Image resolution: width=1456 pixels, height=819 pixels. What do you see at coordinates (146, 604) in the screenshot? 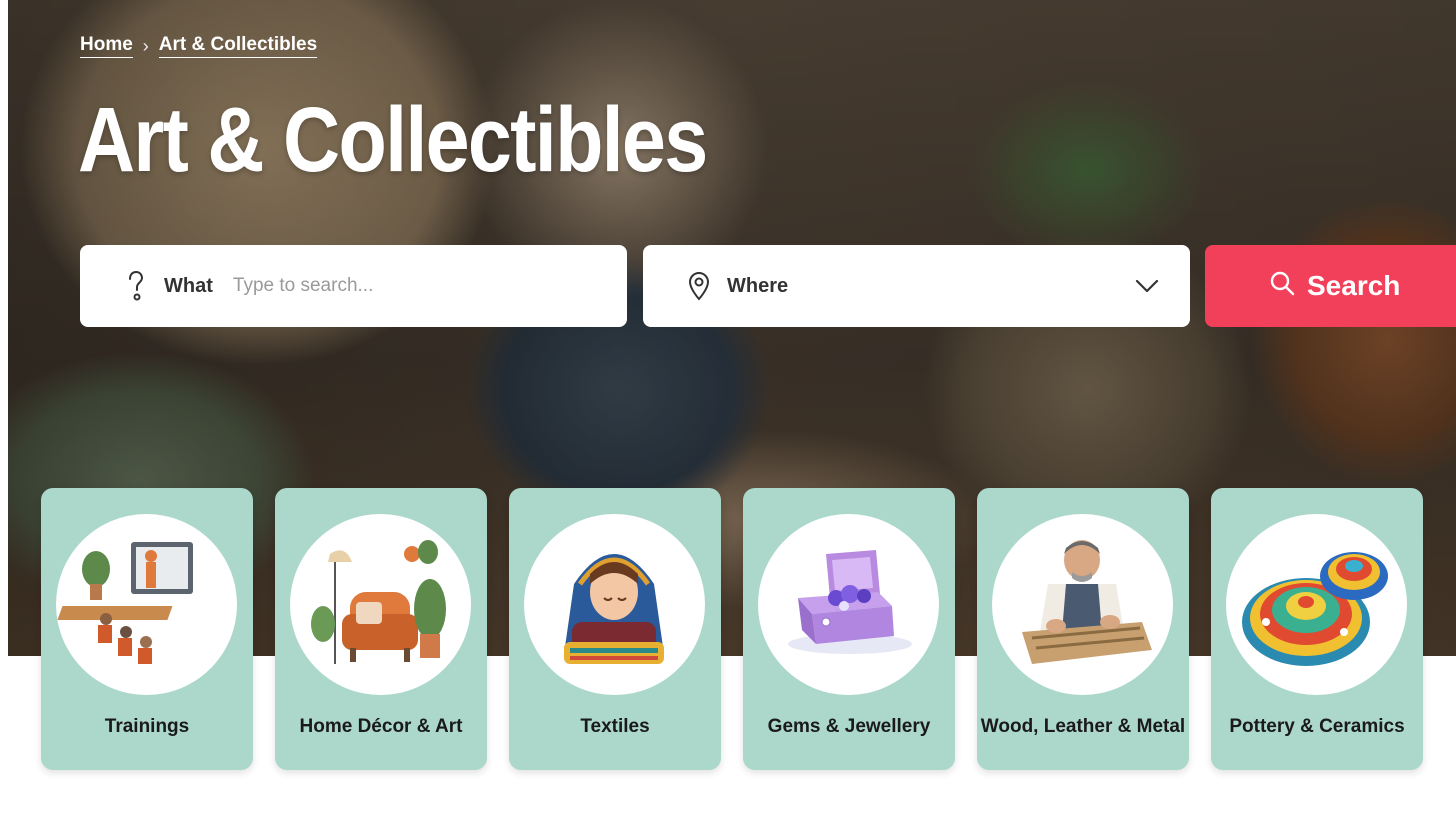
I see `training-illustration-icon` at bounding box center [146, 604].